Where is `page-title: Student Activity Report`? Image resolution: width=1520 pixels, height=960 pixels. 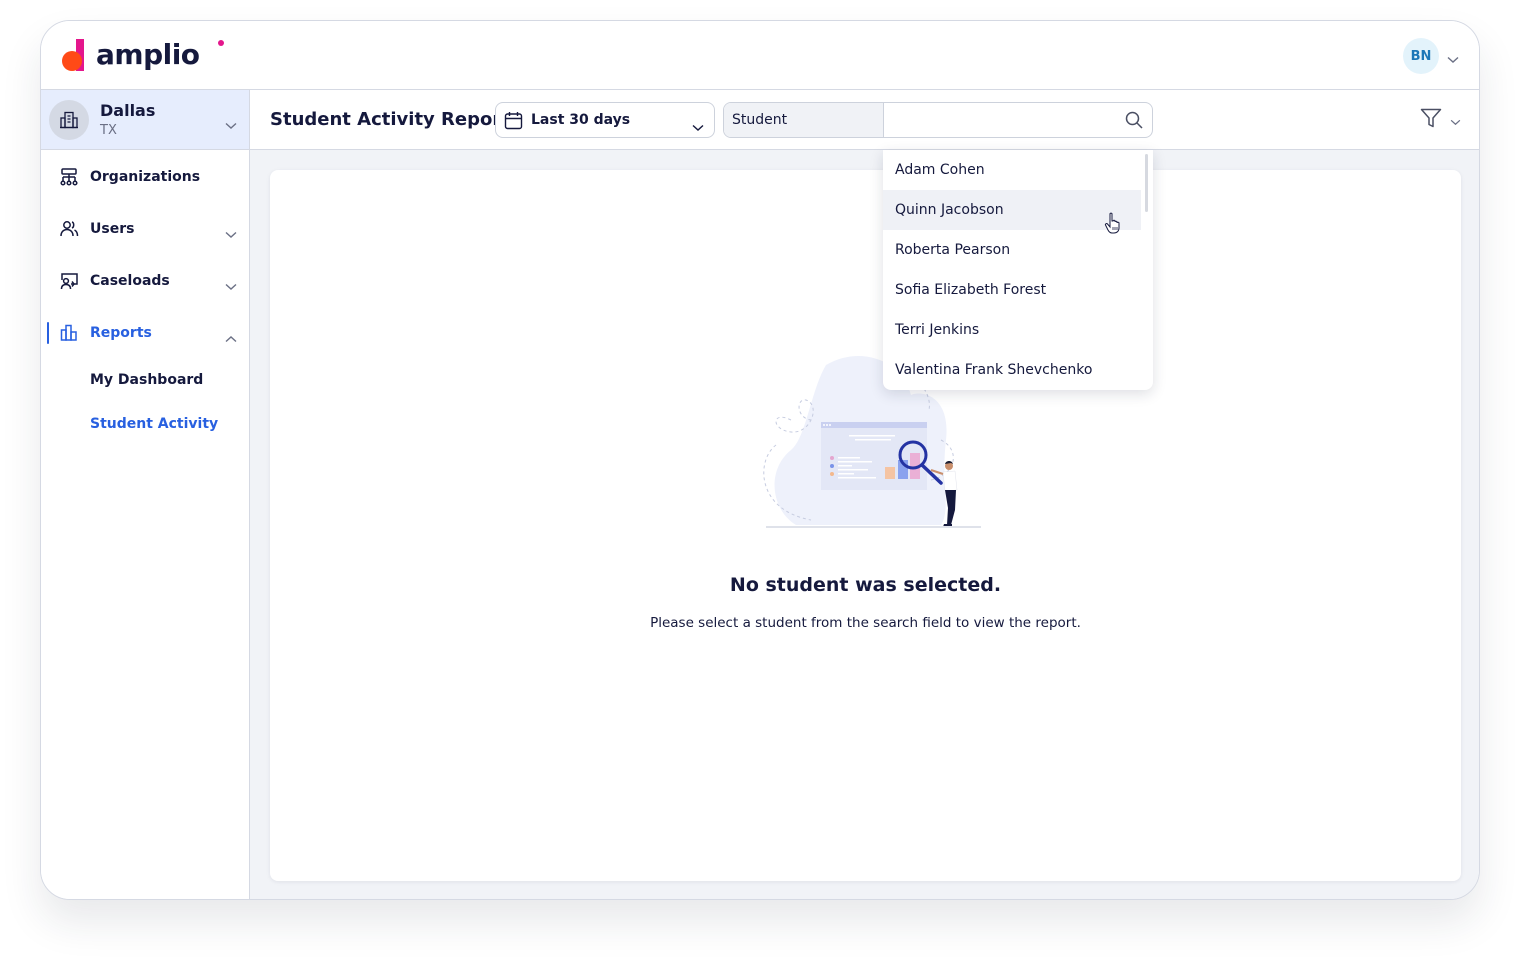
page-title: Student Activity Report is located at coordinates (390, 119).